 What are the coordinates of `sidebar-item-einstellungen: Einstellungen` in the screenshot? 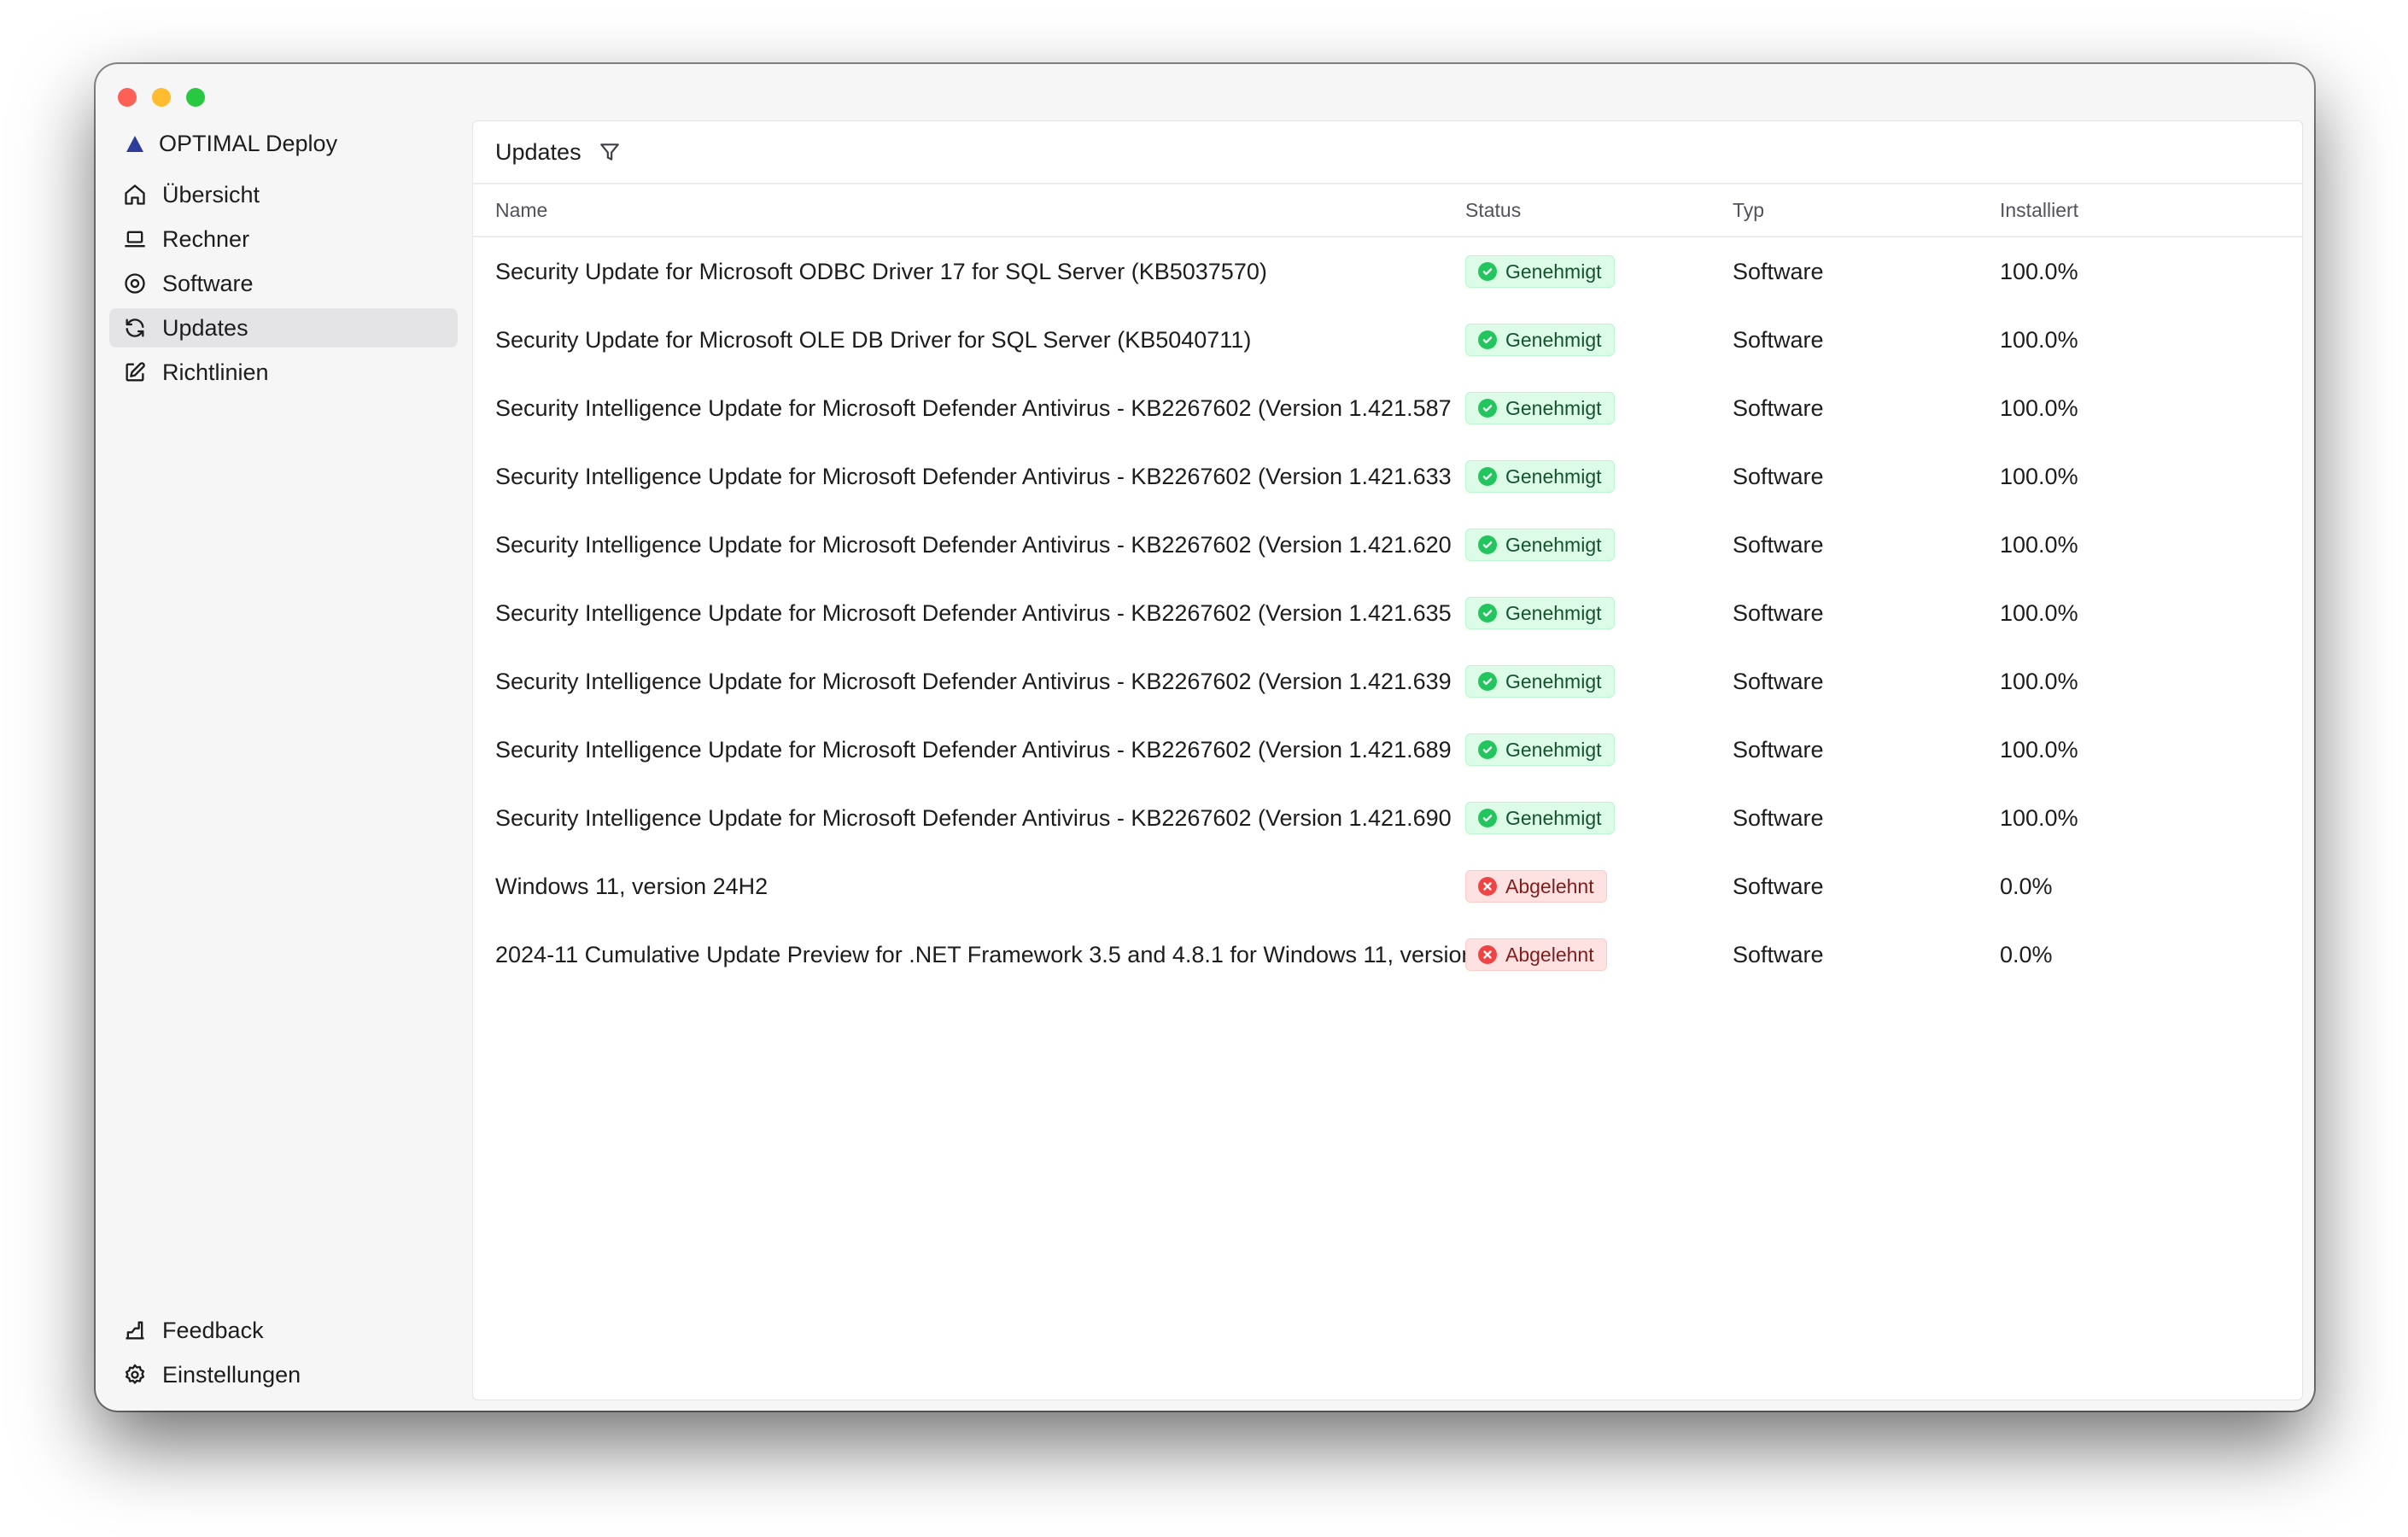 It's located at (283, 1374).